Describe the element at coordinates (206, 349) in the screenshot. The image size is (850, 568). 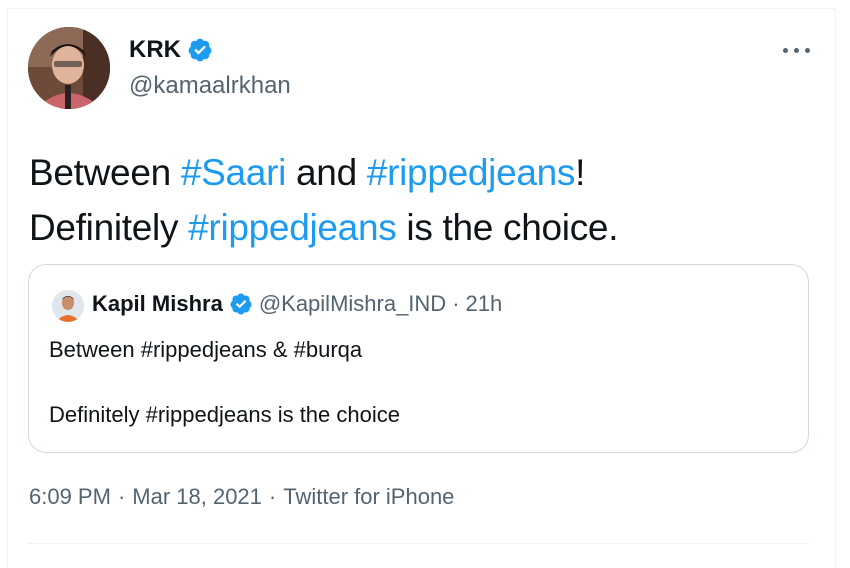
I see `quoted-text-line-1: Between #rippedjeans & #burqa` at that location.